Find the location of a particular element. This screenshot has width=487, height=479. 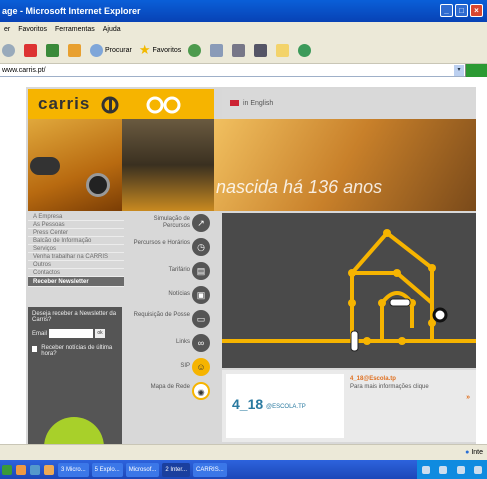

menu-item-empresa: A Empresa is located at coordinates (76, 217).